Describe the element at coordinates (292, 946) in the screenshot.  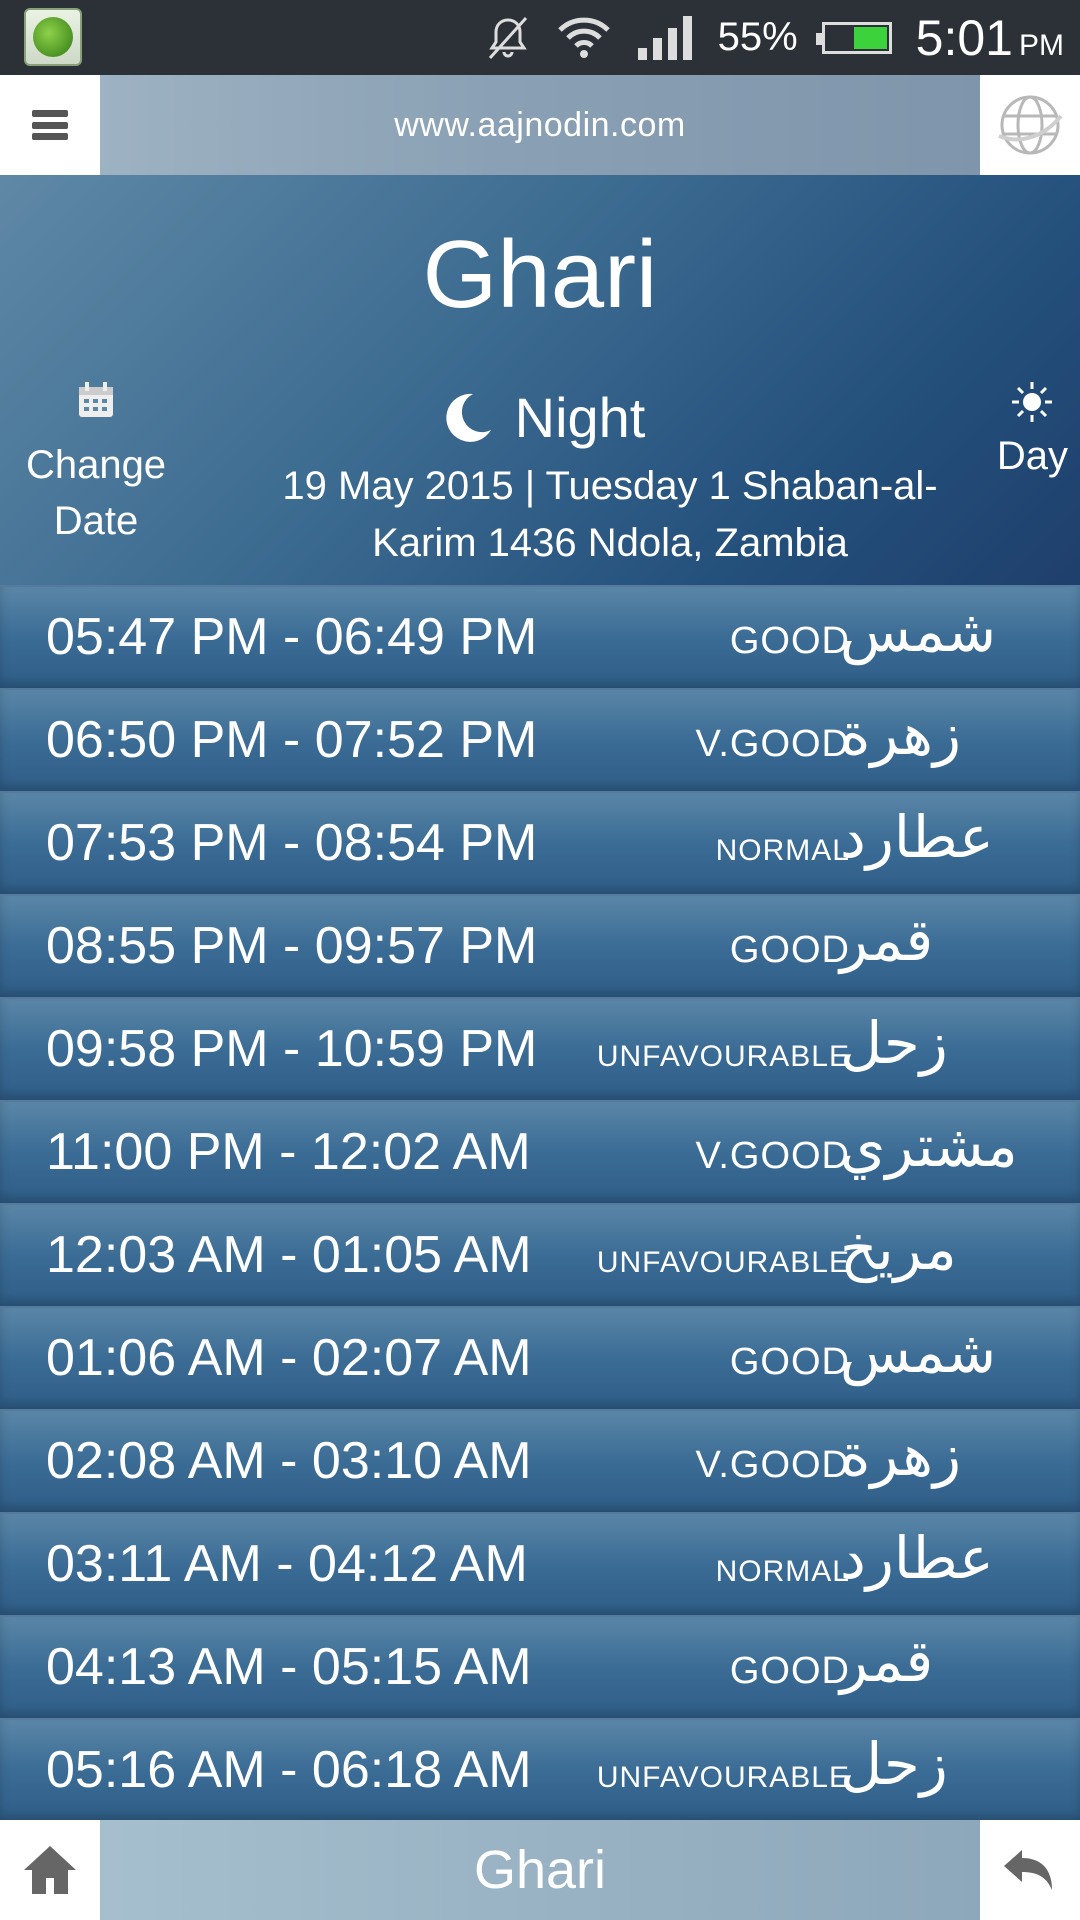
I see `time-range: 08:55 PM - 09:57 PM` at that location.